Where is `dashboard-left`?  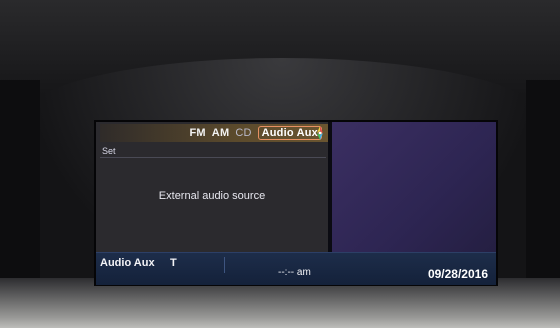
dashboard-left is located at coordinates (20, 190).